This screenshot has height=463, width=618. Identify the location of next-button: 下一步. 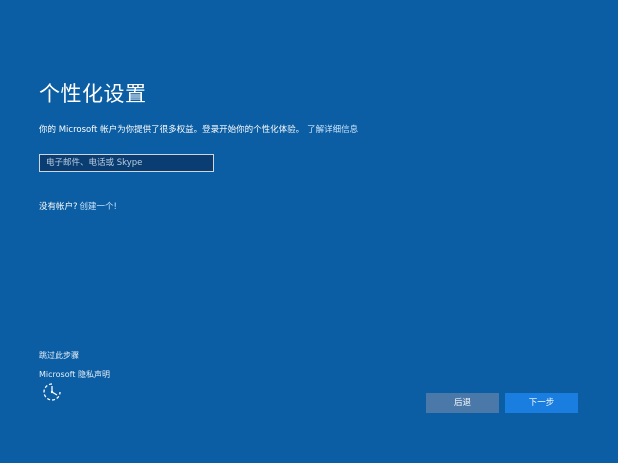
(541, 403).